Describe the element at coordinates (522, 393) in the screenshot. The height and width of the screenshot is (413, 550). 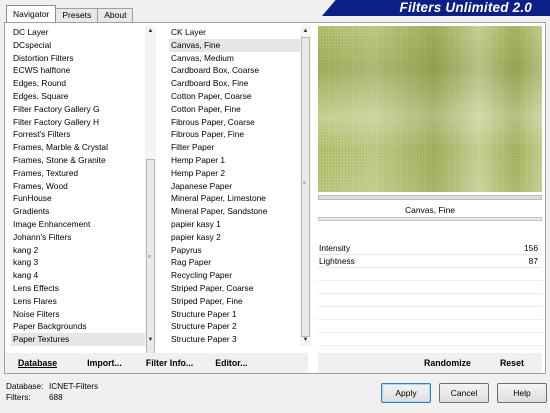
I see `help-button: Help` at that location.